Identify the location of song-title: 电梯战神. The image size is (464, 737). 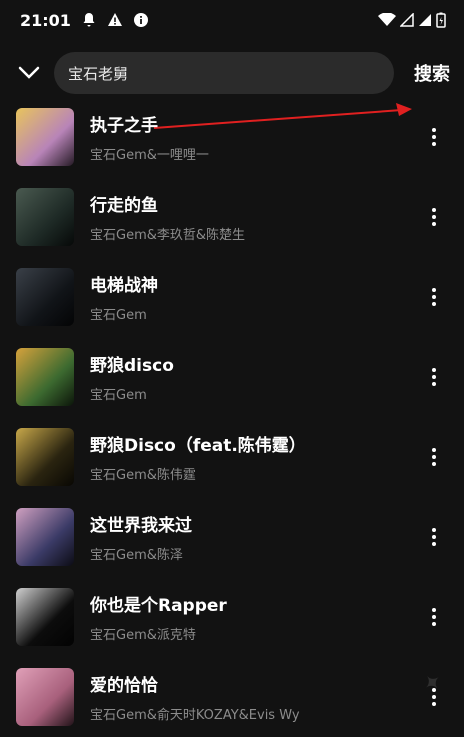
(124, 286).